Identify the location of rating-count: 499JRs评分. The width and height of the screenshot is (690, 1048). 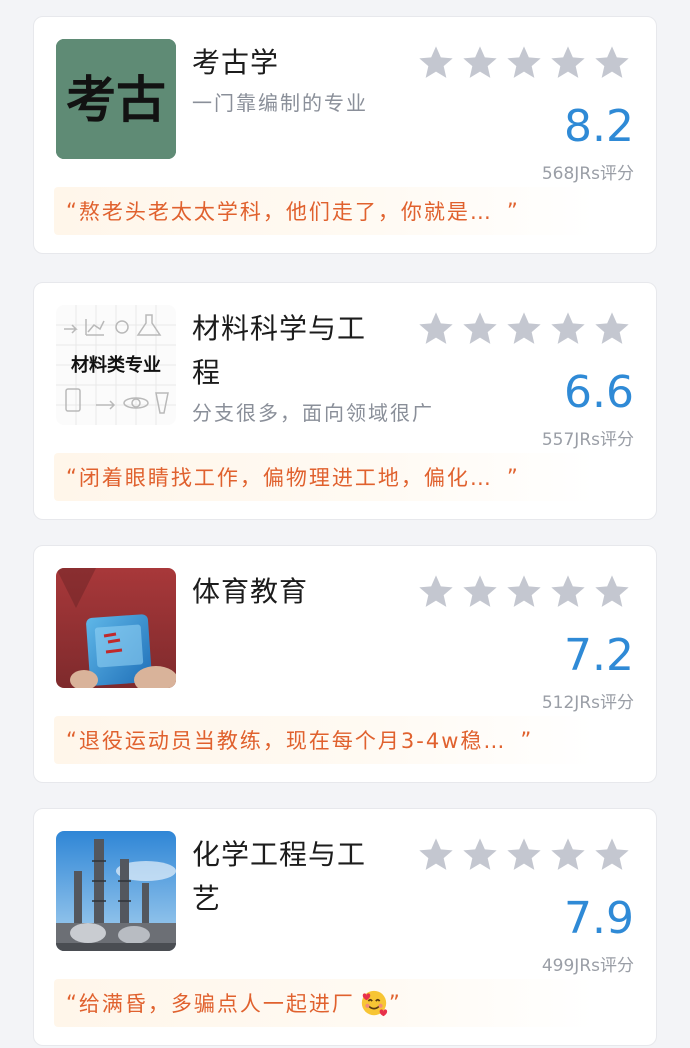
(587, 966).